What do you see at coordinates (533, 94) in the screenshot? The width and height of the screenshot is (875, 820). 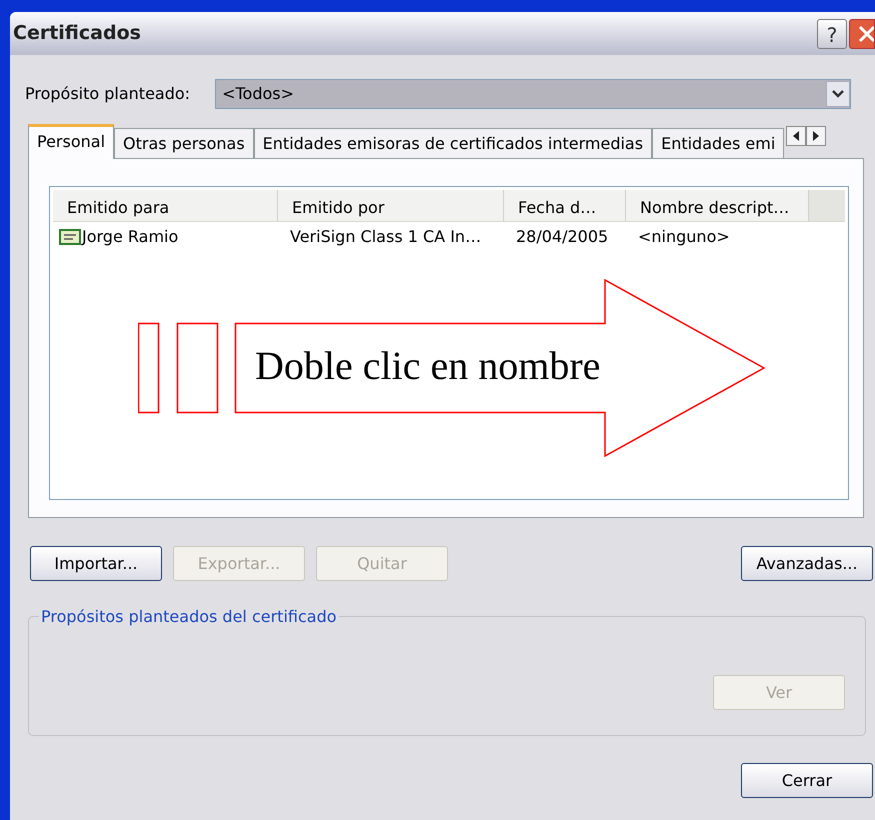 I see `purpose-dropdown: <Todos>` at bounding box center [533, 94].